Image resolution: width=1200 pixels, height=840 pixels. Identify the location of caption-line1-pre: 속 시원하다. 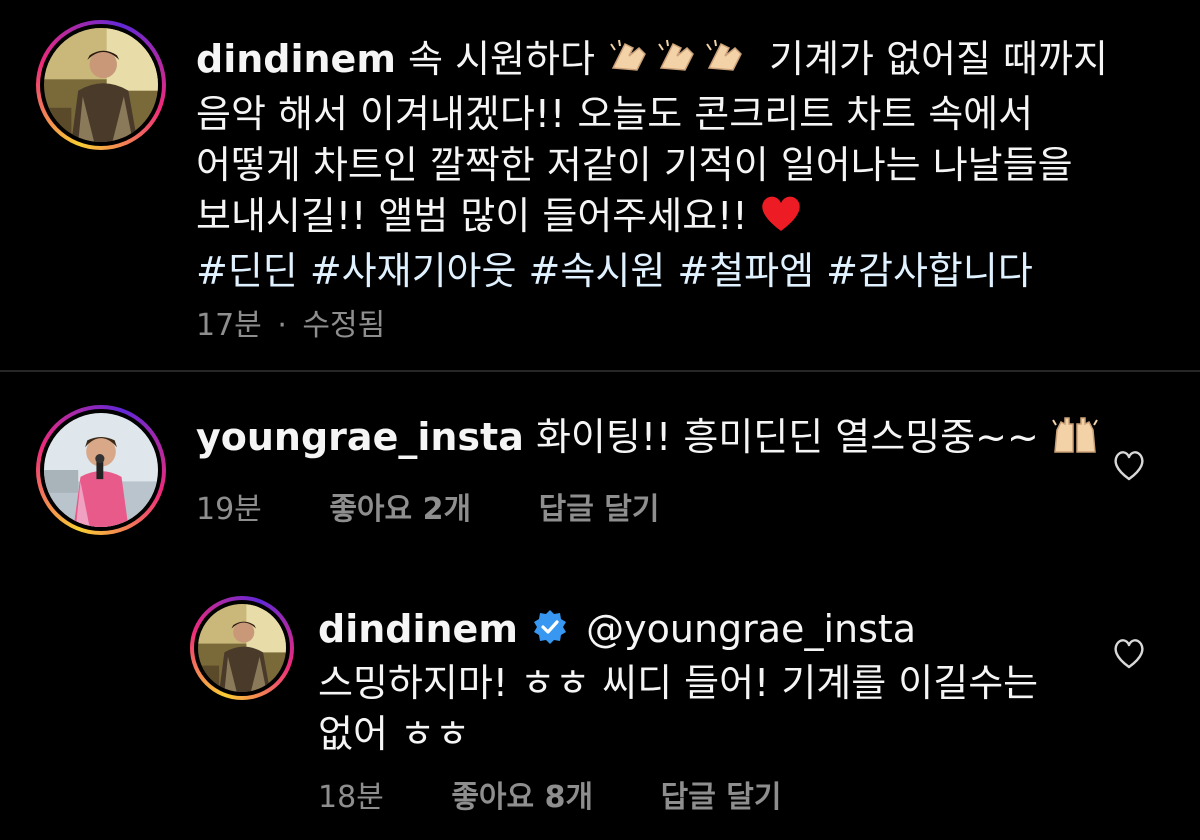
(501, 59).